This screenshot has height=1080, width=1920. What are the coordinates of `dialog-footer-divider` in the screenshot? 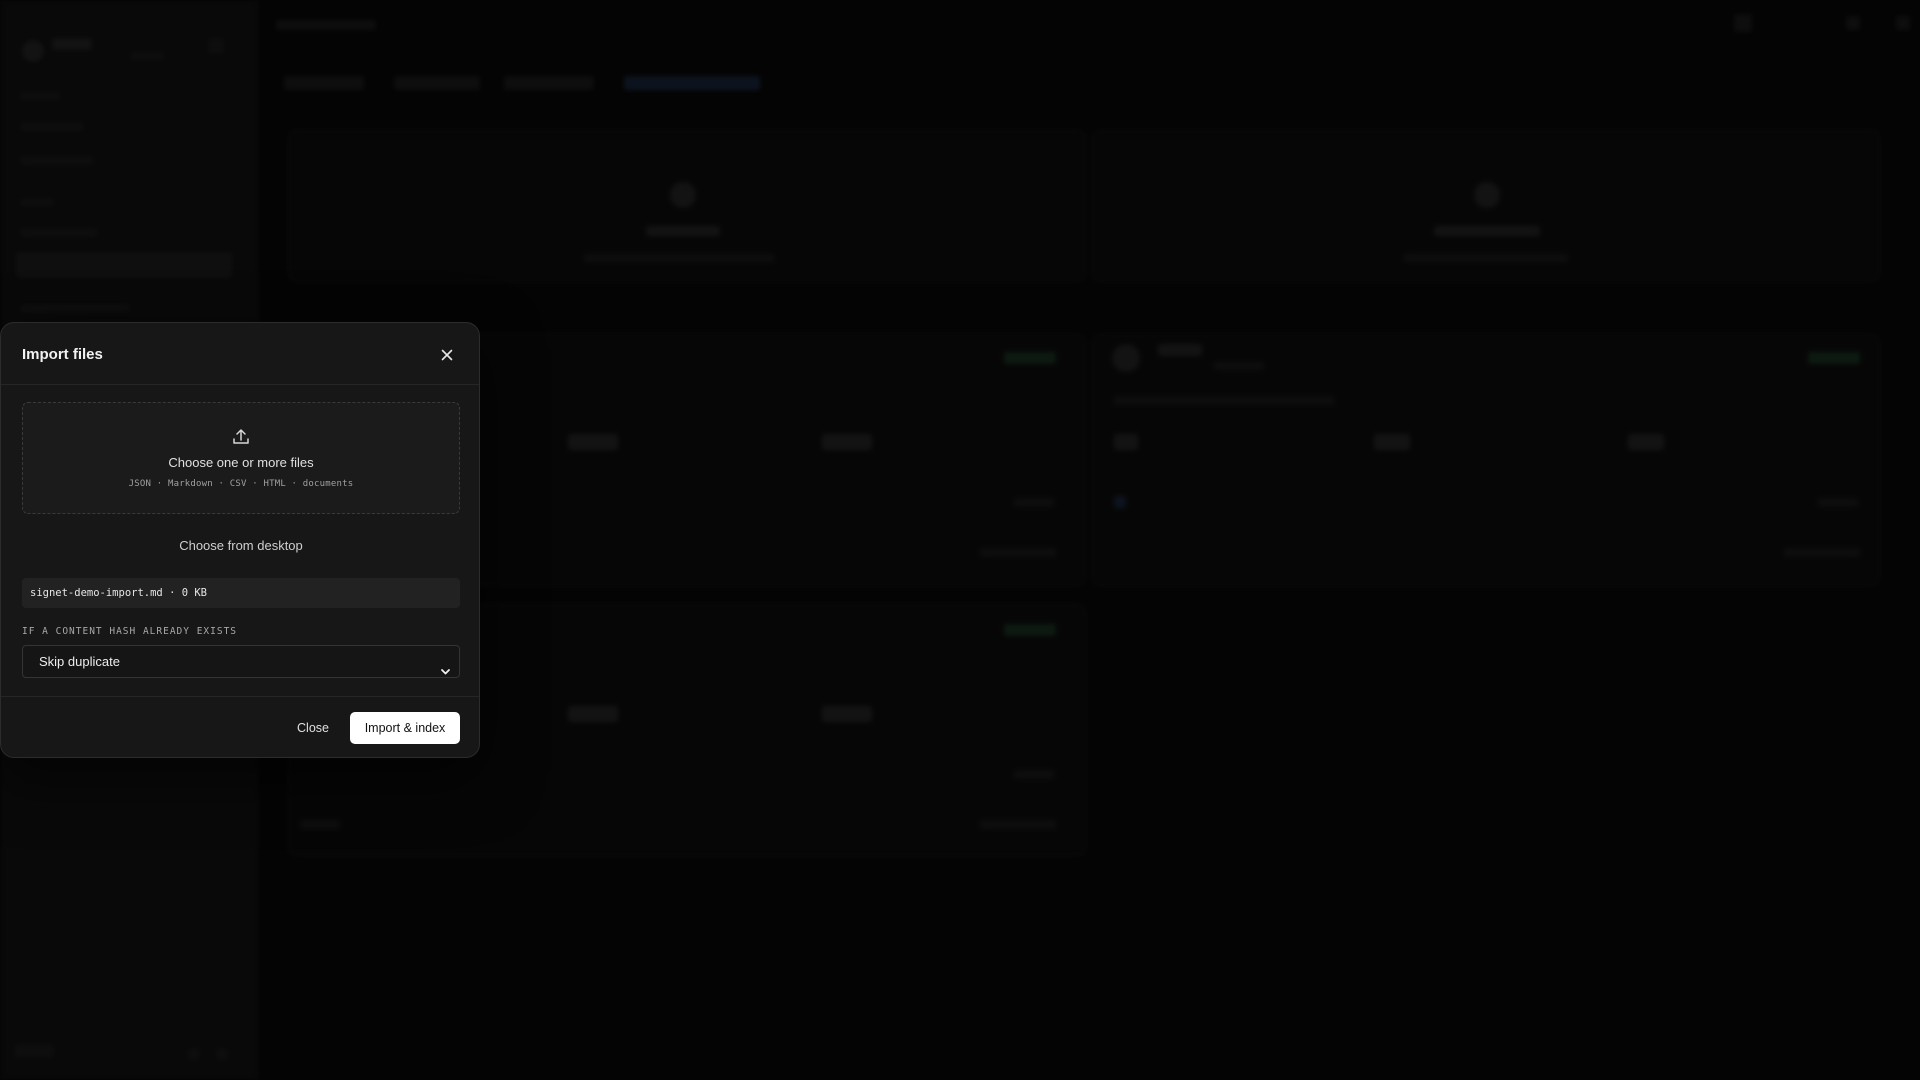 It's located at (240, 696).